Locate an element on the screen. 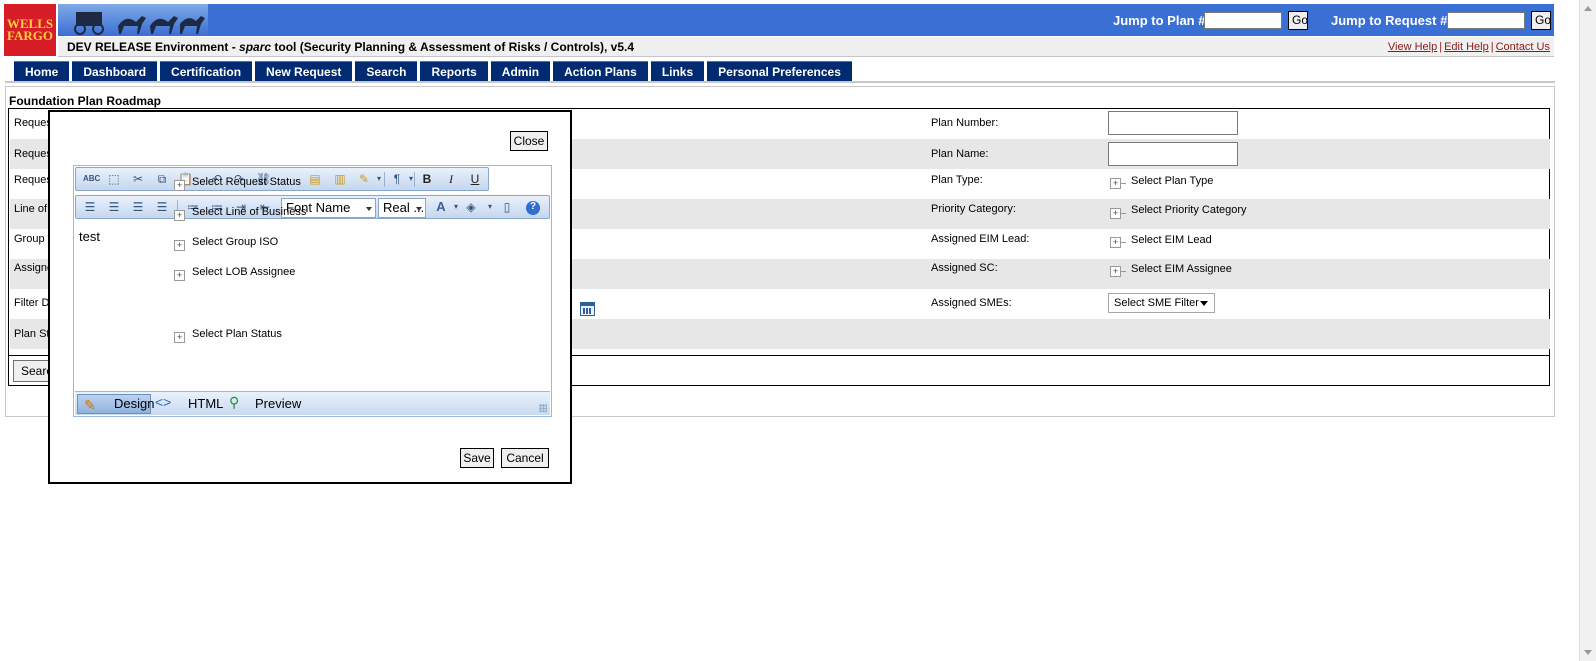 This screenshot has height=661, width=1596. close-button: Close is located at coordinates (529, 141).